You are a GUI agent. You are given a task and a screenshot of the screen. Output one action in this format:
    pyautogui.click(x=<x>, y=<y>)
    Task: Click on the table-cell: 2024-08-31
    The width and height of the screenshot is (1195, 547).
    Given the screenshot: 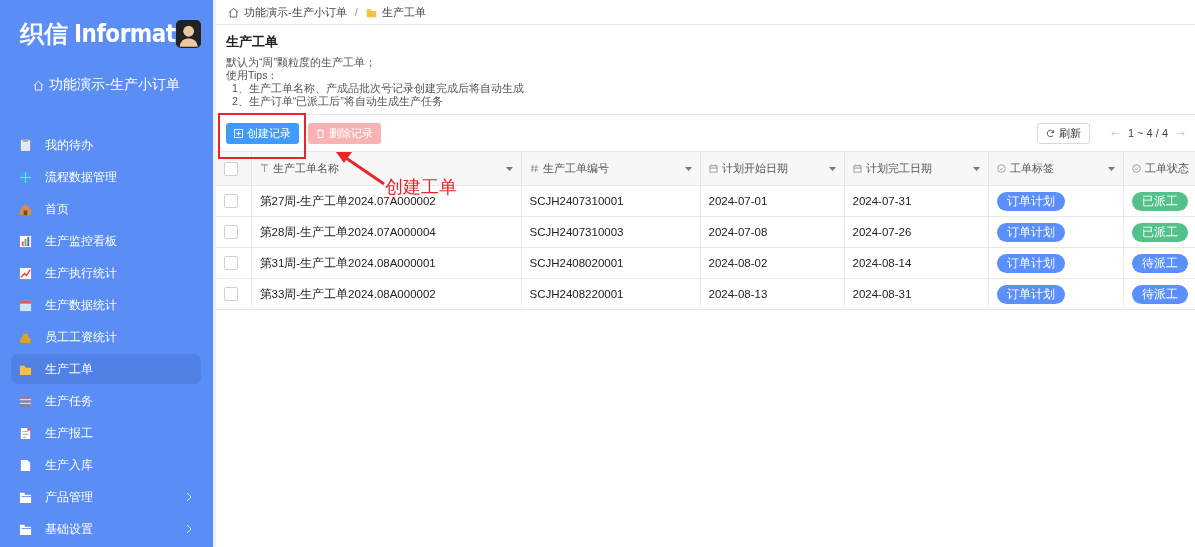 What is the action you would take?
    pyautogui.click(x=916, y=294)
    